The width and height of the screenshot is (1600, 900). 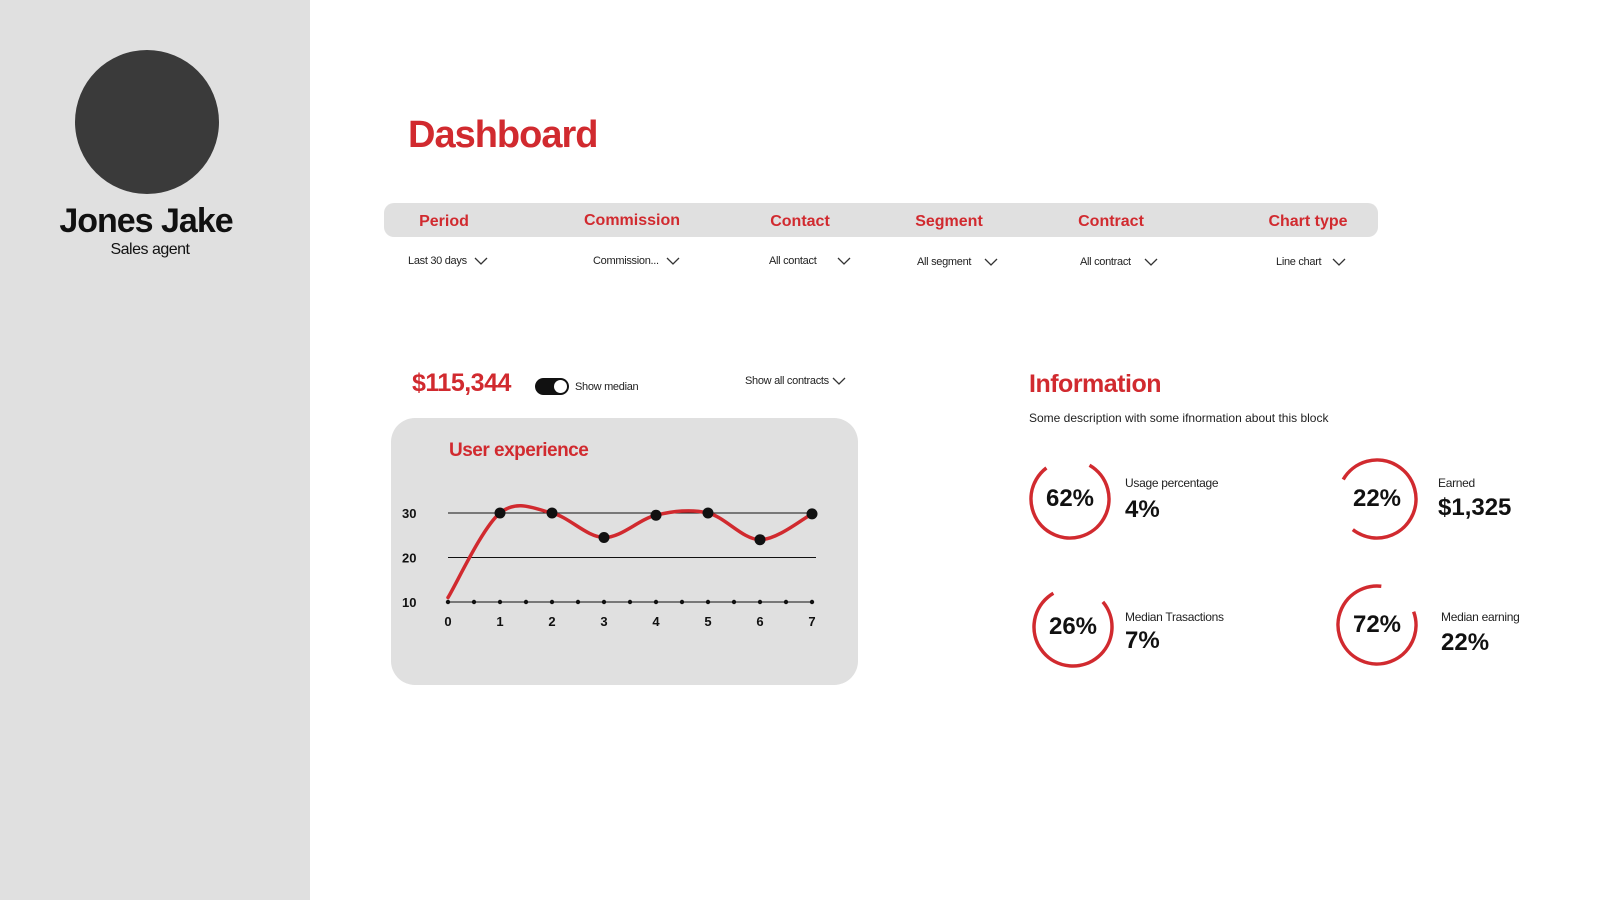 I want to click on stat-label: Usage percentage, so click(x=1172, y=483).